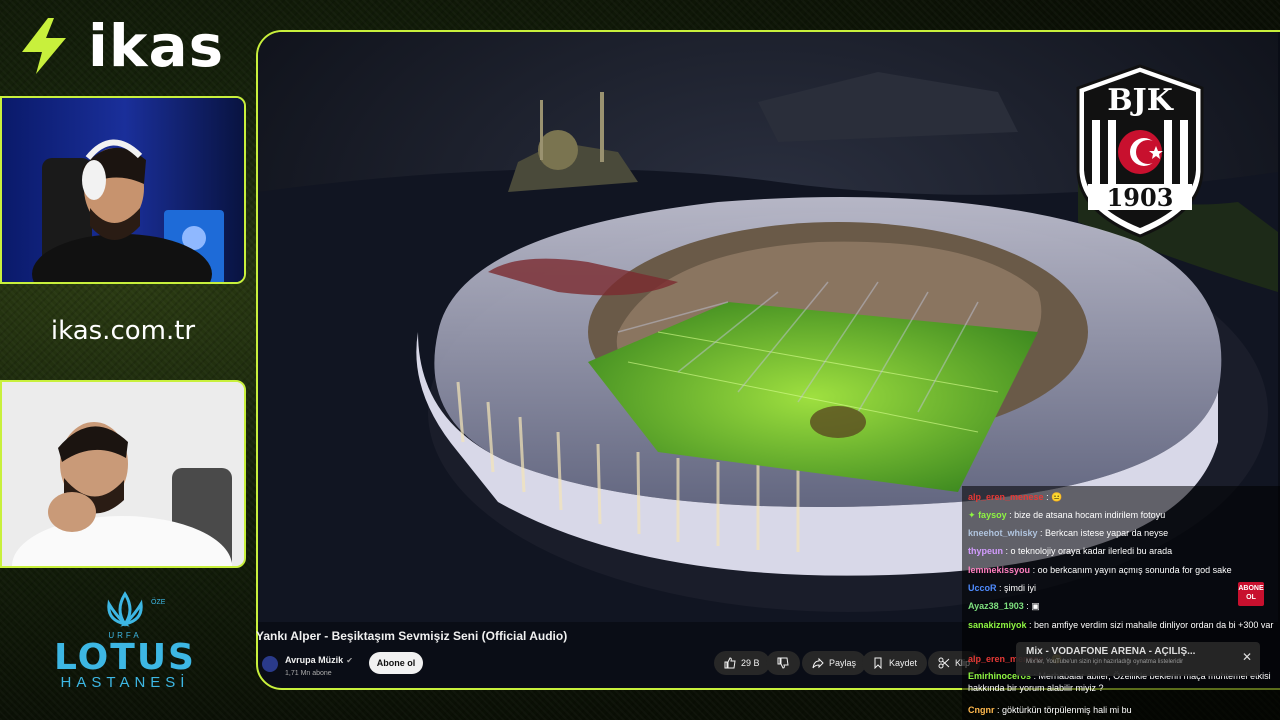 This screenshot has width=1280, height=720. Describe the element at coordinates (1247, 657) in the screenshot. I see `close-icon: ✕` at that location.